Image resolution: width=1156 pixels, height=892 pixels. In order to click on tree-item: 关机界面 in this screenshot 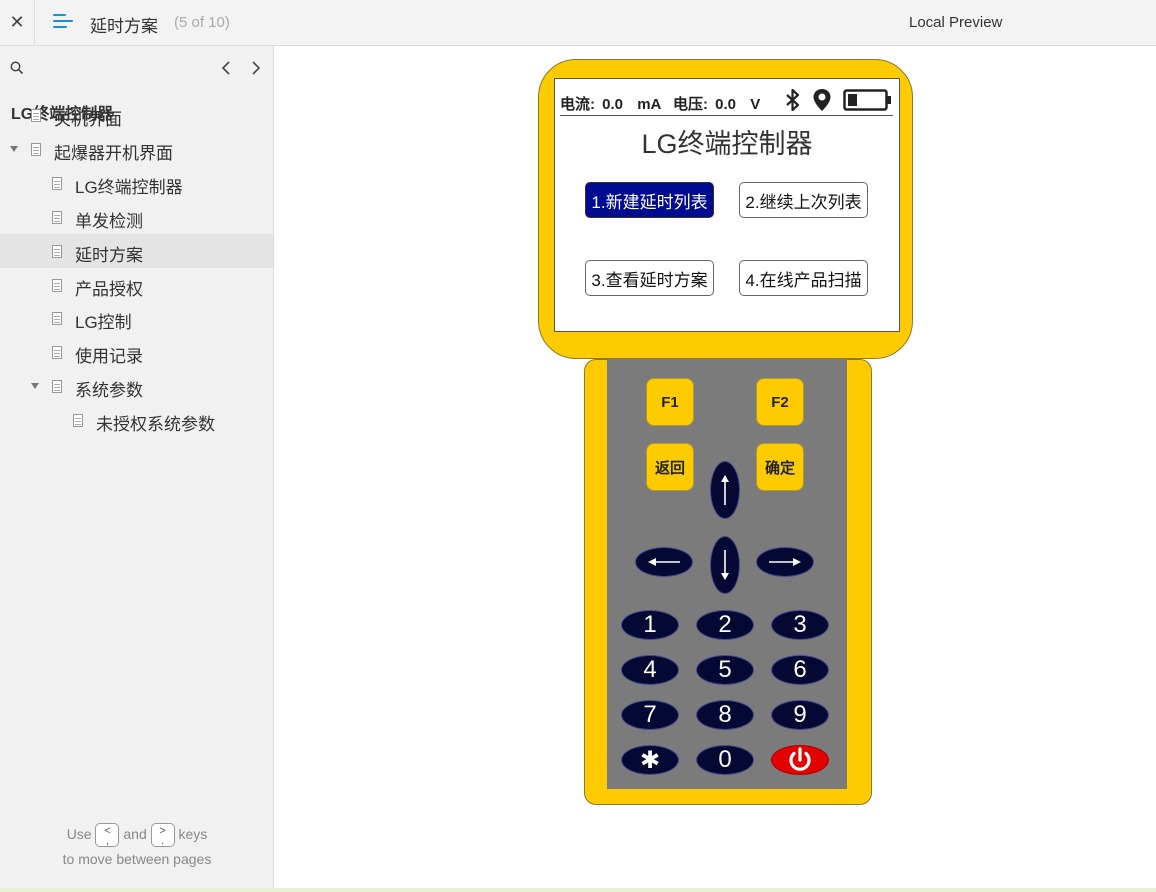, I will do `click(136, 115)`.